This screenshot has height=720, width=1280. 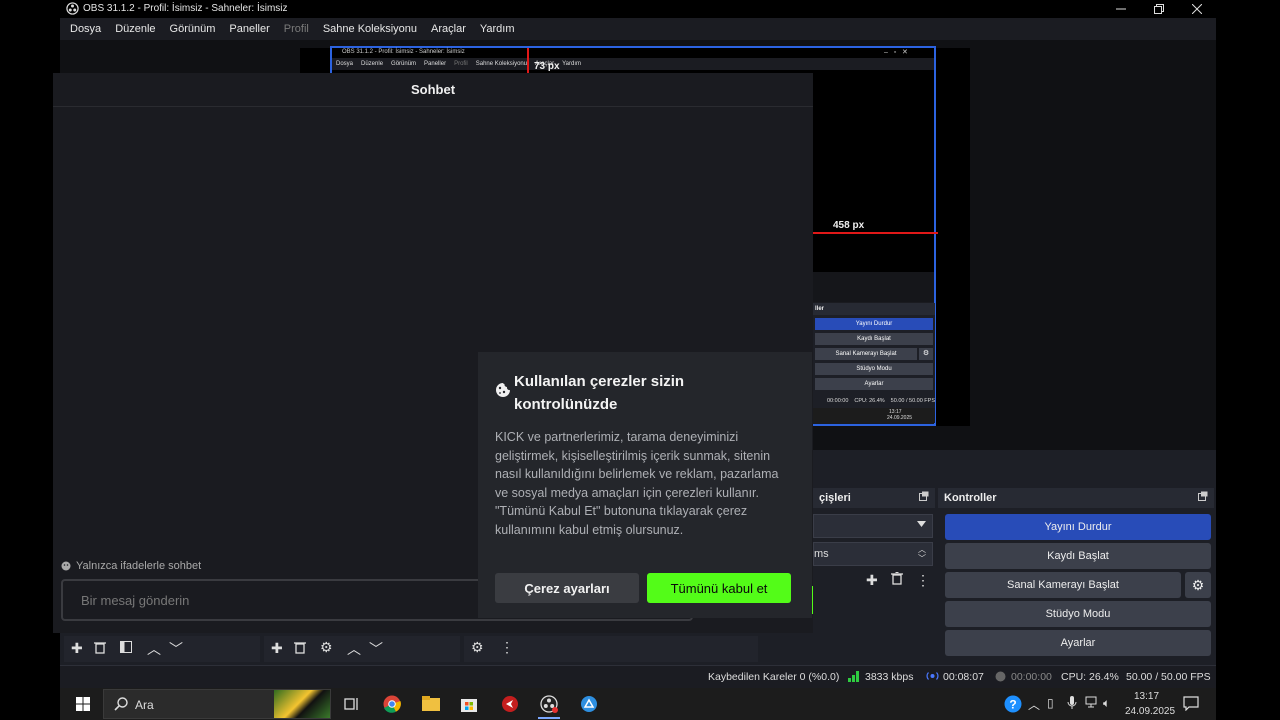 I want to click on cookie-title: Kullanılan çerezler sizin kontrolünüzde, so click(x=599, y=393).